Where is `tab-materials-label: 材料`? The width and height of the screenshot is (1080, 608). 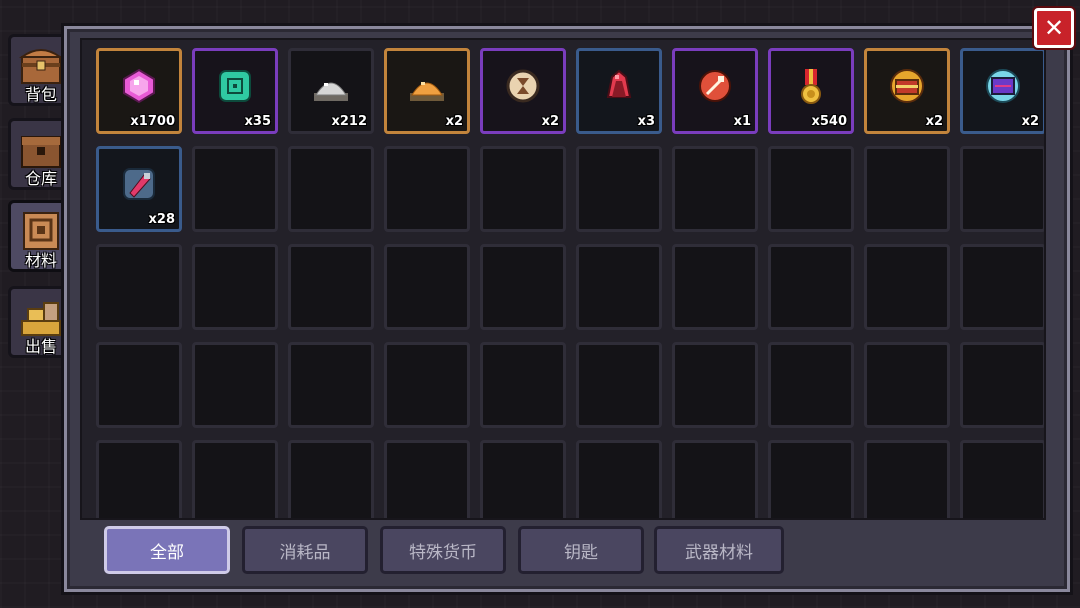 tab-materials-label: 材料 is located at coordinates (40, 260).